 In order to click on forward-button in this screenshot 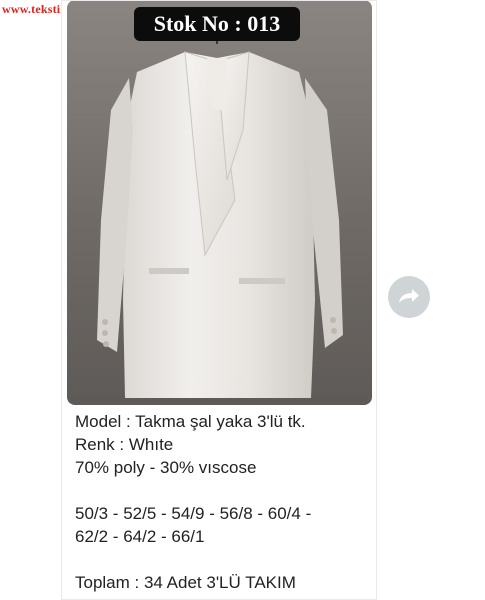, I will do `click(409, 297)`.